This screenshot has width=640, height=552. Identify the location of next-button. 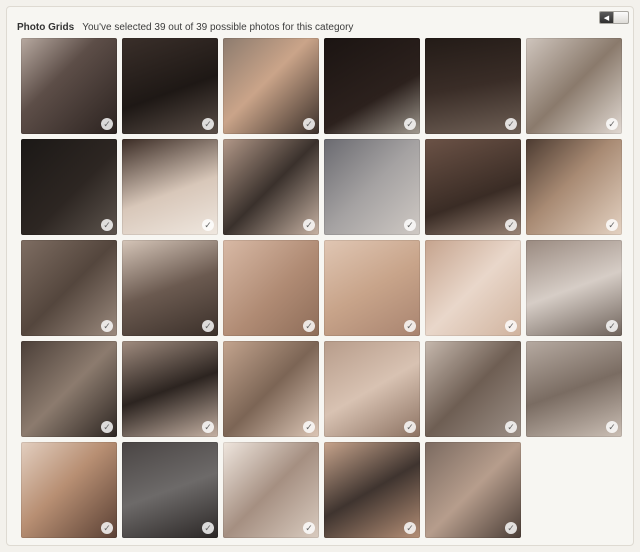
(621, 17).